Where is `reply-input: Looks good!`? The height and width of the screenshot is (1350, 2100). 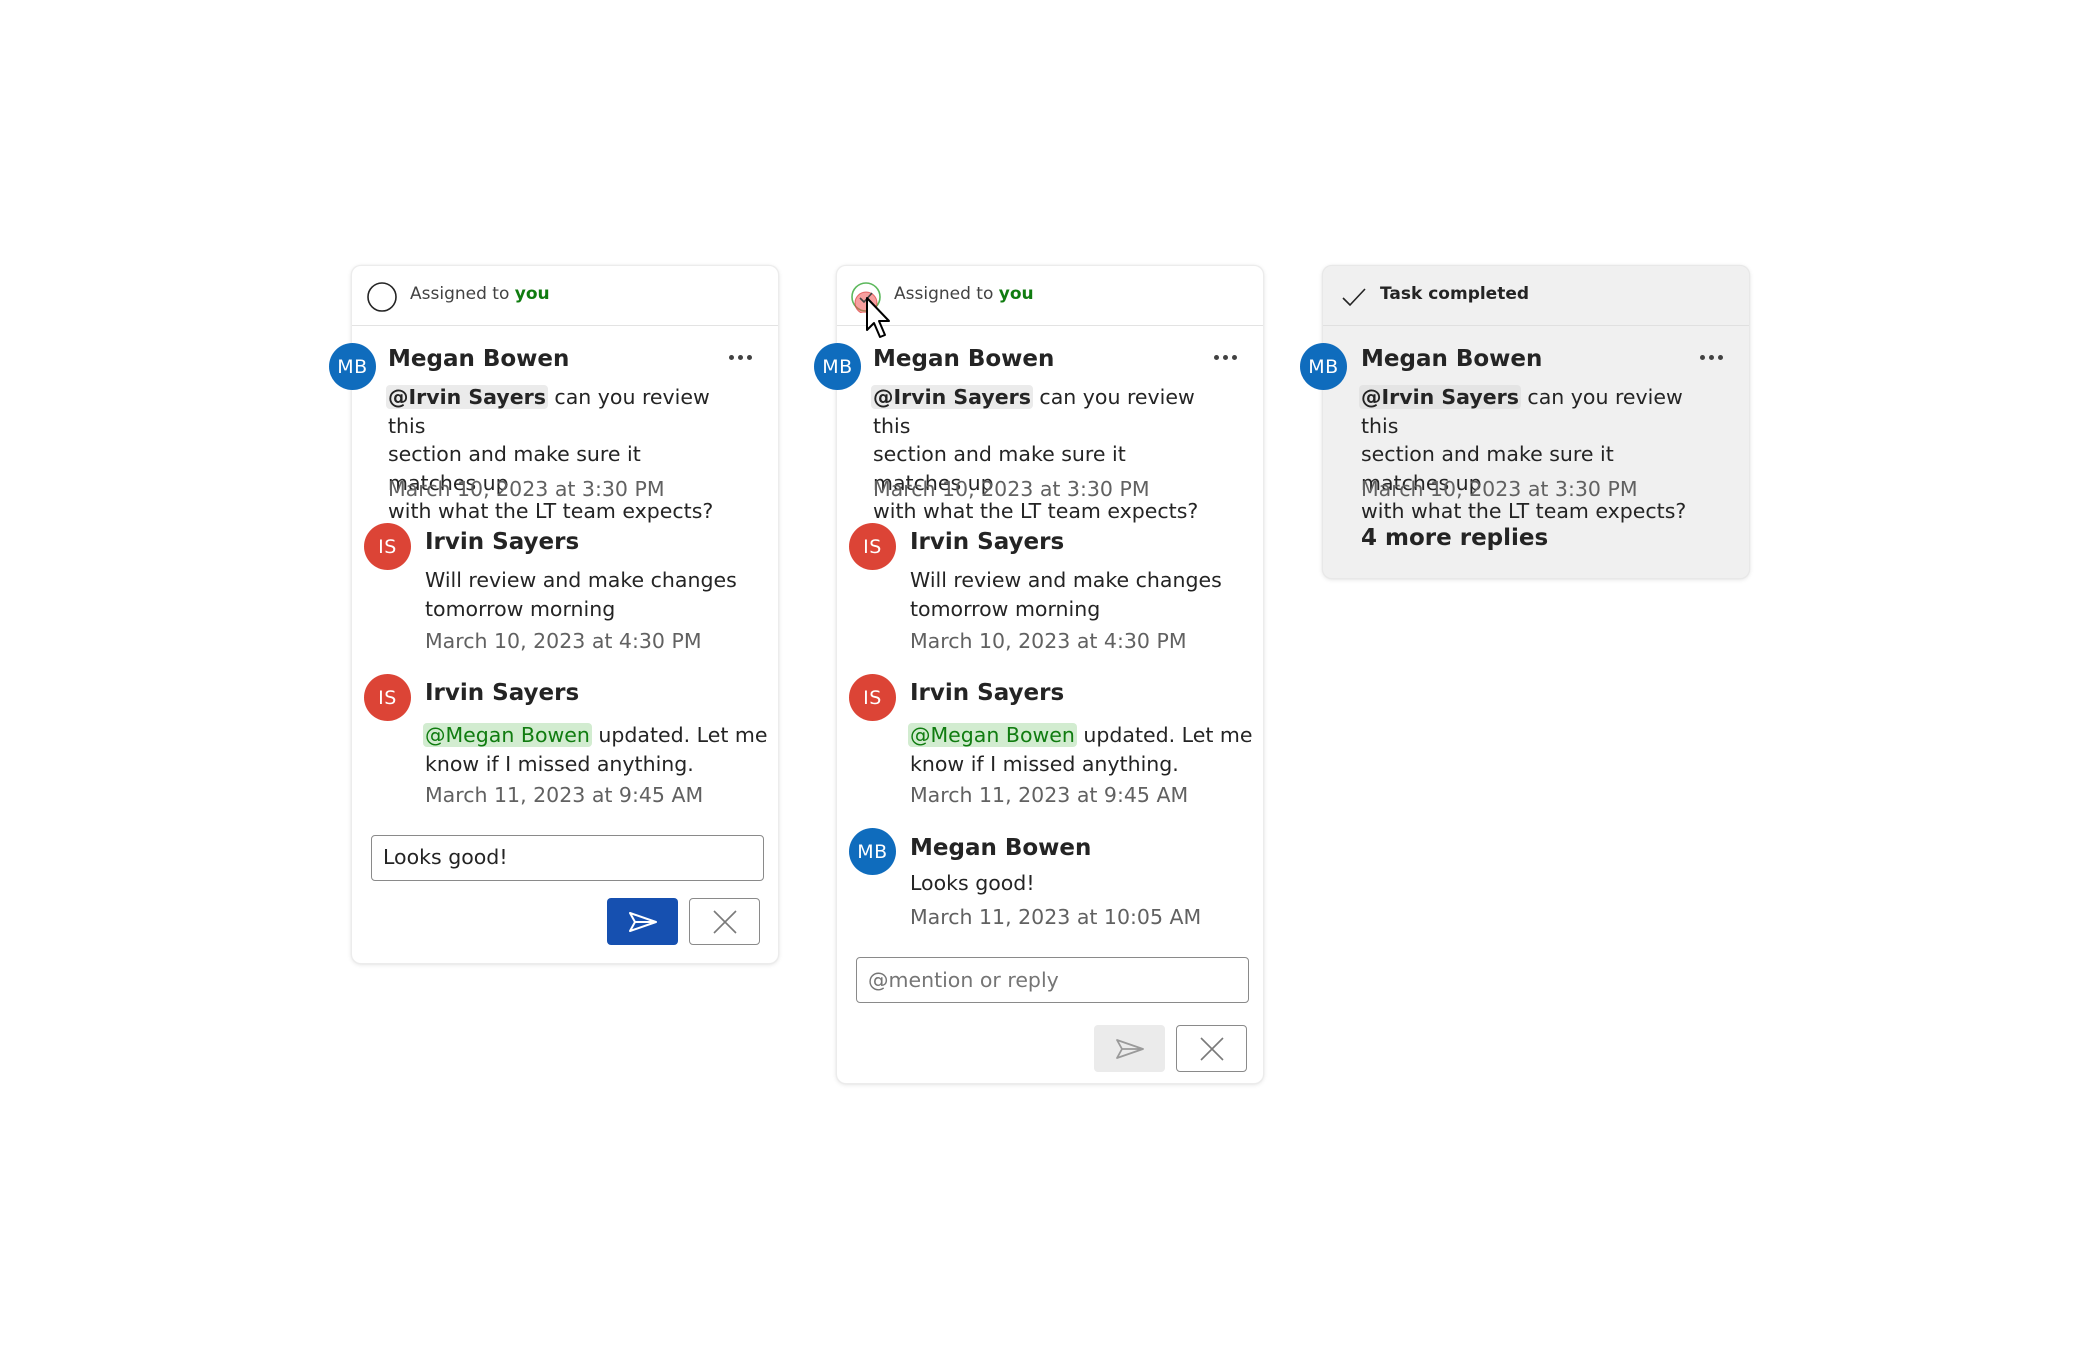
reply-input: Looks good! is located at coordinates (567, 858).